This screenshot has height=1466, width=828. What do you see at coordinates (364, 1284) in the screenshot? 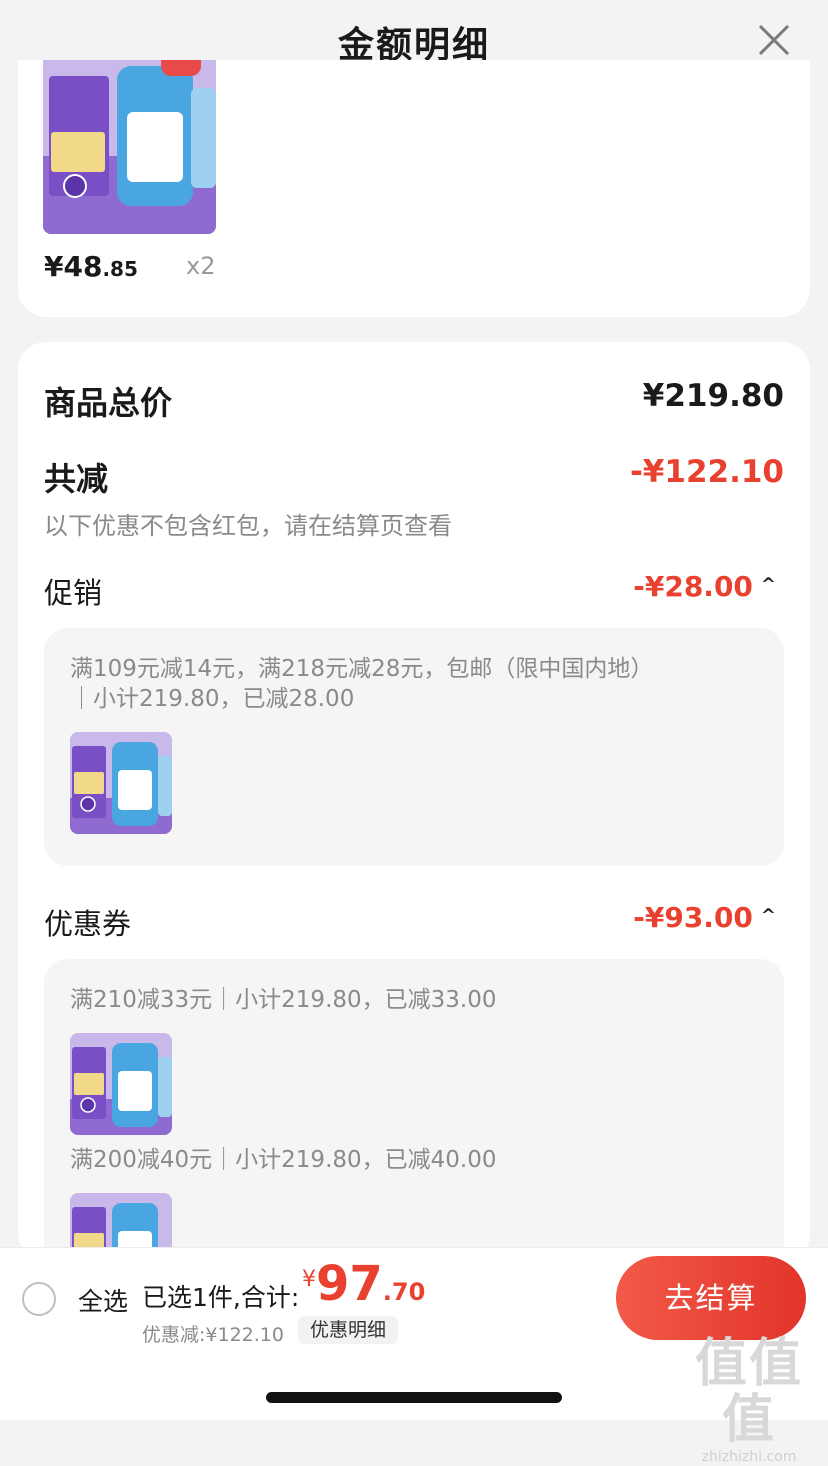
I see `total-amount: ¥97.70` at bounding box center [364, 1284].